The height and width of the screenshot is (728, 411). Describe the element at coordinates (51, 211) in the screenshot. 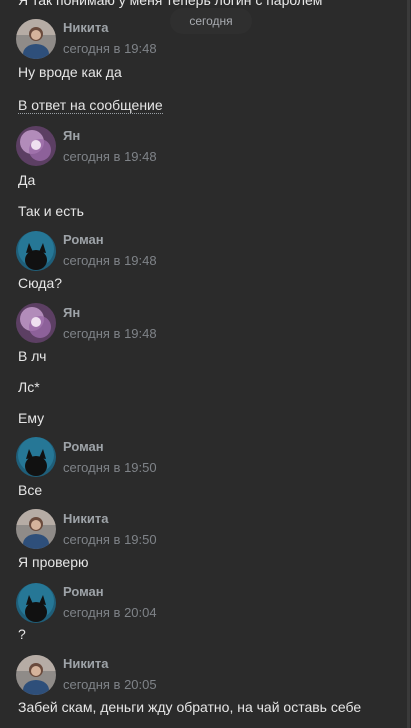

I see `message-text: Так и есть` at that location.